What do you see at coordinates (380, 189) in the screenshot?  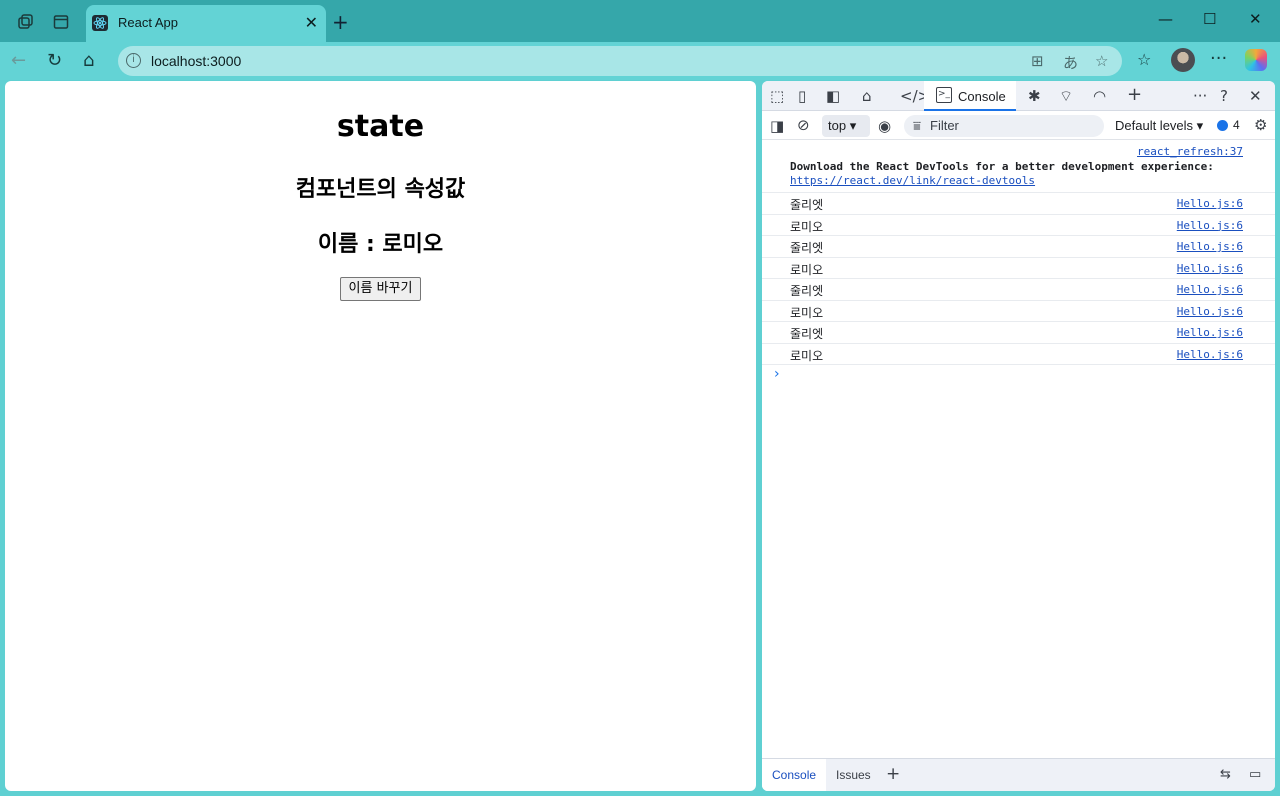 I see `subheading: 컴포넌트의 속성값` at bounding box center [380, 189].